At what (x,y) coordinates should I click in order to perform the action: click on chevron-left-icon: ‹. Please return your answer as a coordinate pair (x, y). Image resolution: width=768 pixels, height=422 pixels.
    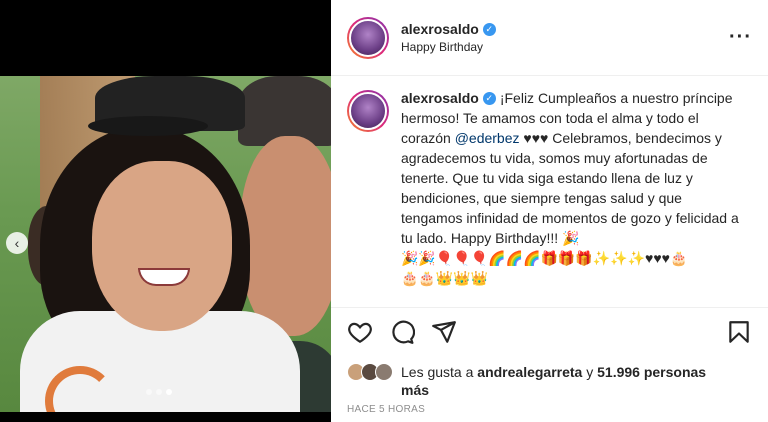
    Looking at the image, I should click on (17, 243).